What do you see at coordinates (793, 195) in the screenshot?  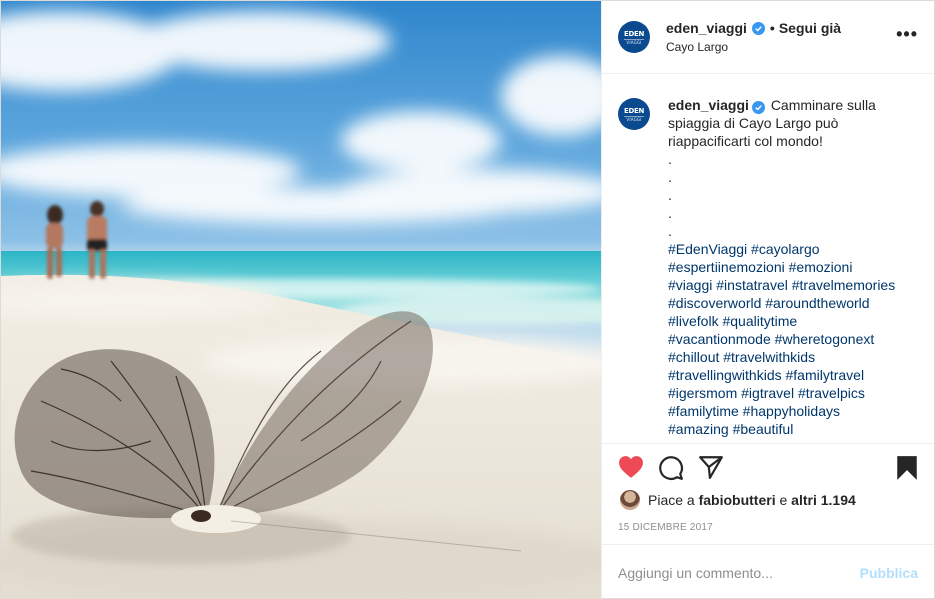 I see `caption-dots: . . . . .` at bounding box center [793, 195].